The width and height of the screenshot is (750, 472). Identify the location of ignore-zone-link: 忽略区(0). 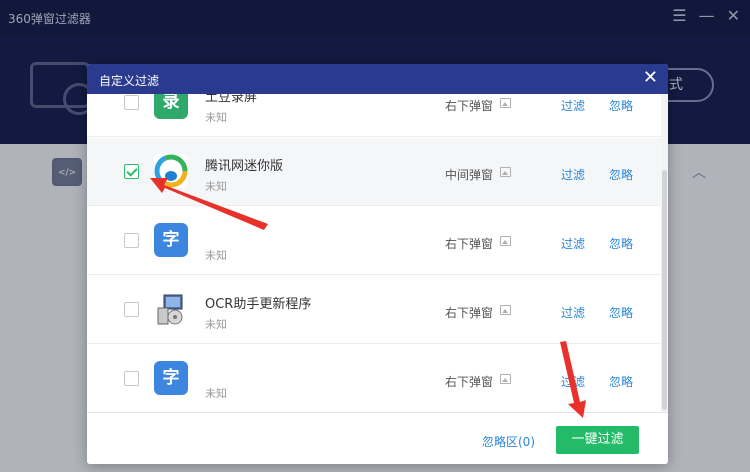
(508, 441).